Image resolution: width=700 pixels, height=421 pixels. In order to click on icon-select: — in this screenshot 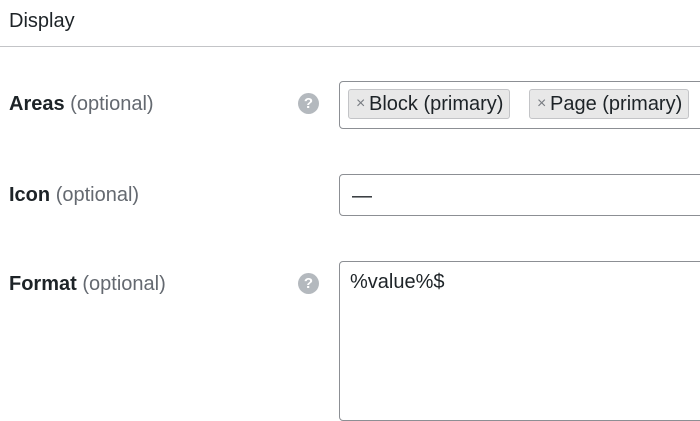, I will do `click(519, 195)`.